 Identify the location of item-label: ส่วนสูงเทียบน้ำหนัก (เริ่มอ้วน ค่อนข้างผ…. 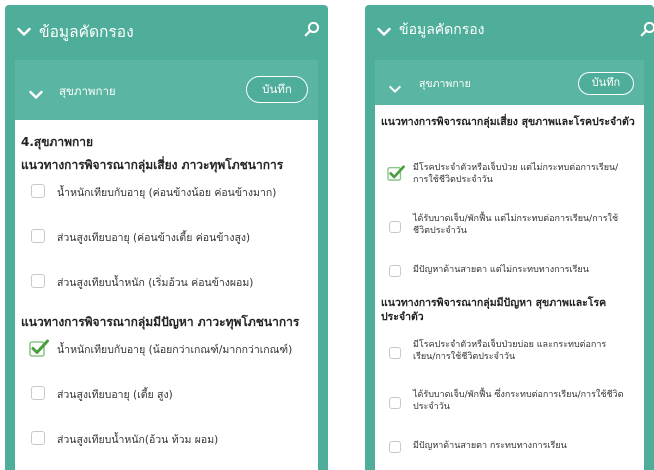
(155, 283).